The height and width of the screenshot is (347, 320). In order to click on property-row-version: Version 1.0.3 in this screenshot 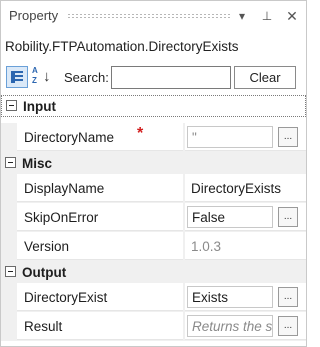, I will do `click(153, 246)`.